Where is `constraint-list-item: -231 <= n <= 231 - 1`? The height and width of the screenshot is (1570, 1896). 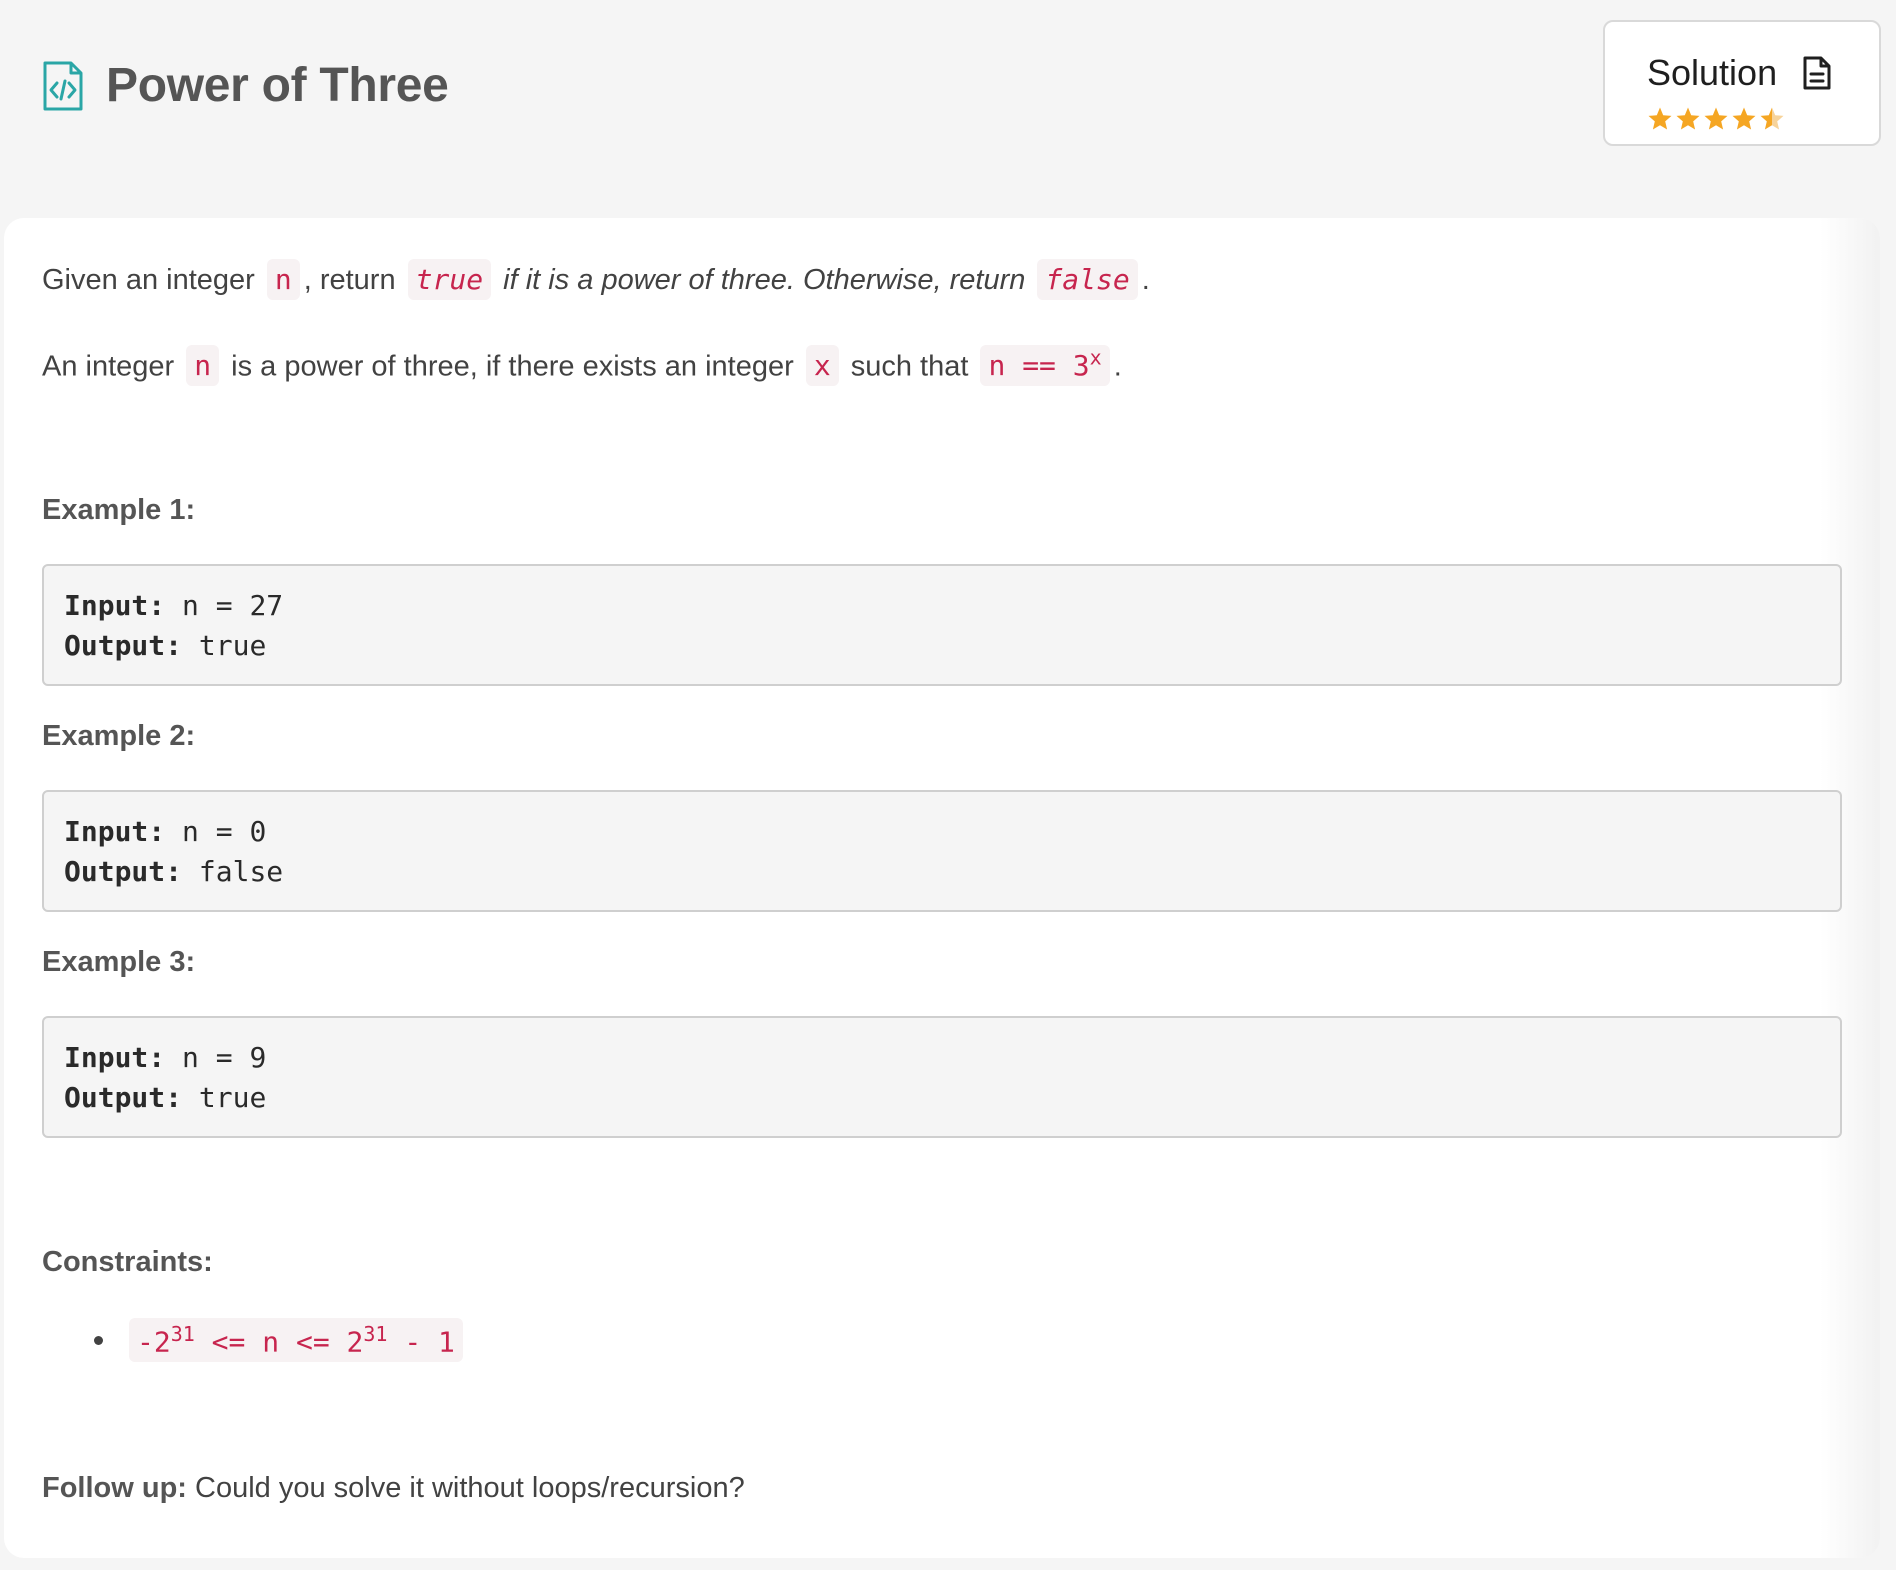
constraint-list-item: -231 <= n <= 231 - 1 is located at coordinates (280, 1340).